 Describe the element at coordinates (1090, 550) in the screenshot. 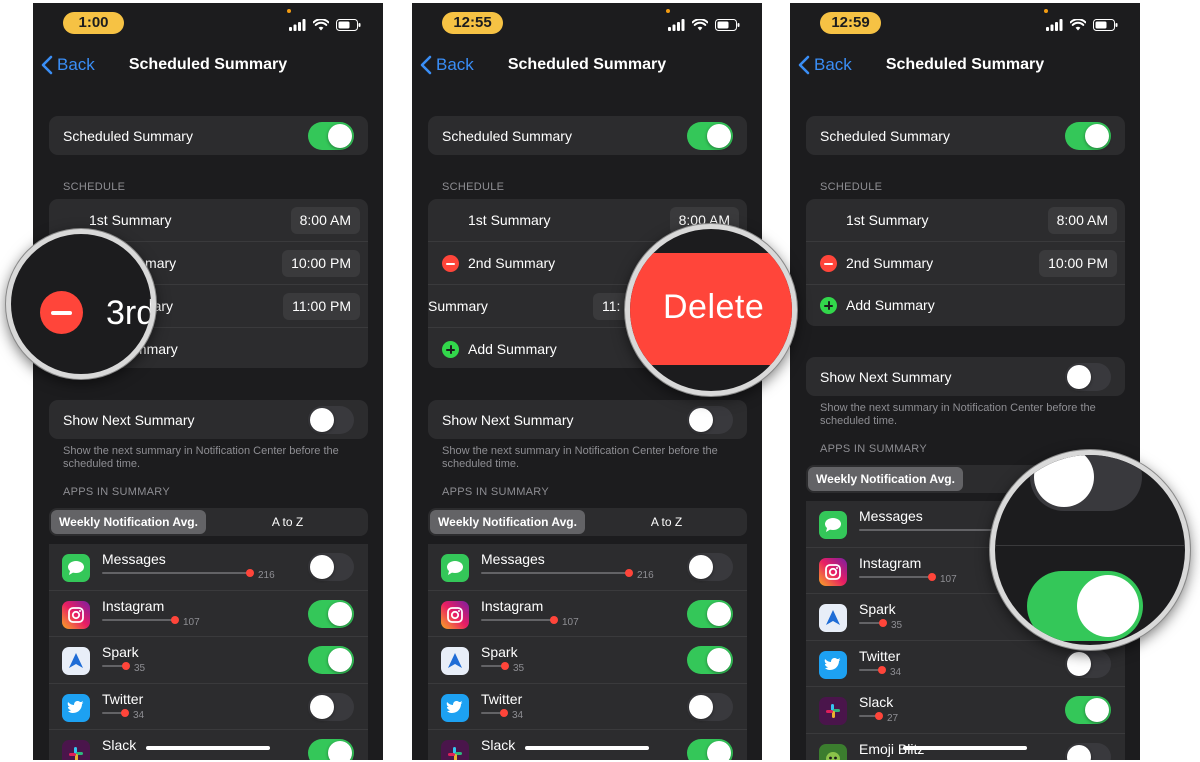

I see `magnifier-toggles` at that location.